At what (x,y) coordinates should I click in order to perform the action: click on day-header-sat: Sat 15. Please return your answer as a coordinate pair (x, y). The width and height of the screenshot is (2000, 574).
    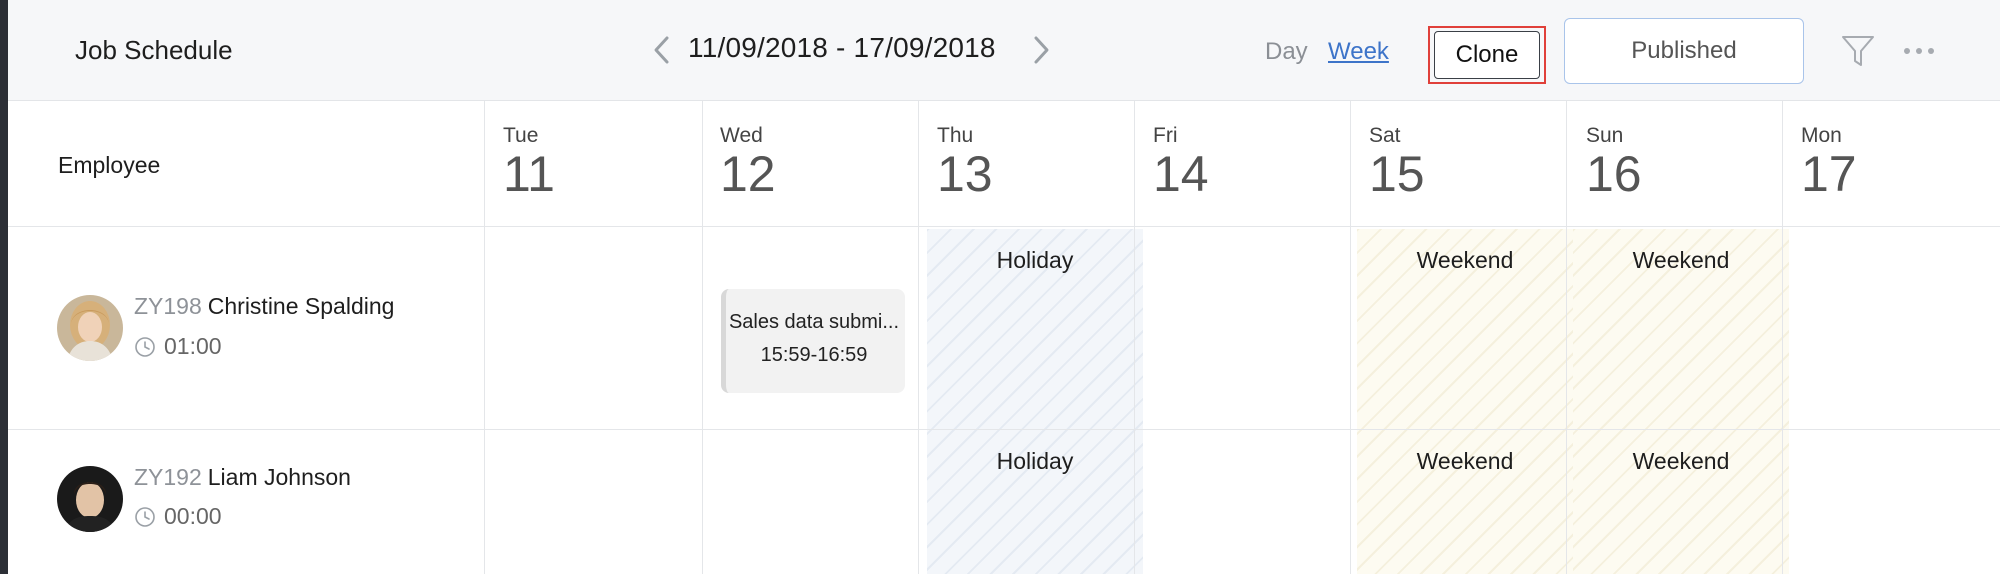
    Looking at the image, I should click on (1397, 162).